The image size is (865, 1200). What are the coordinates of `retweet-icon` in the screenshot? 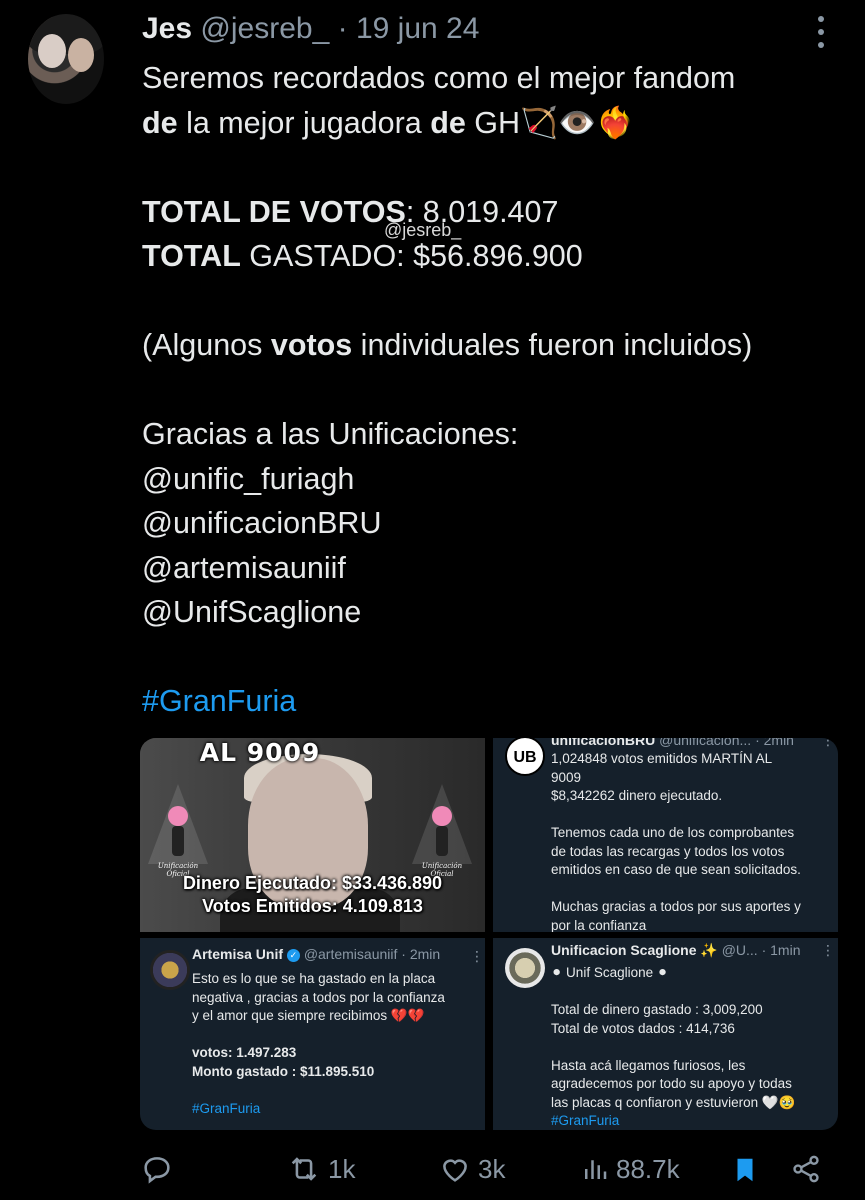 It's located at (304, 1169).